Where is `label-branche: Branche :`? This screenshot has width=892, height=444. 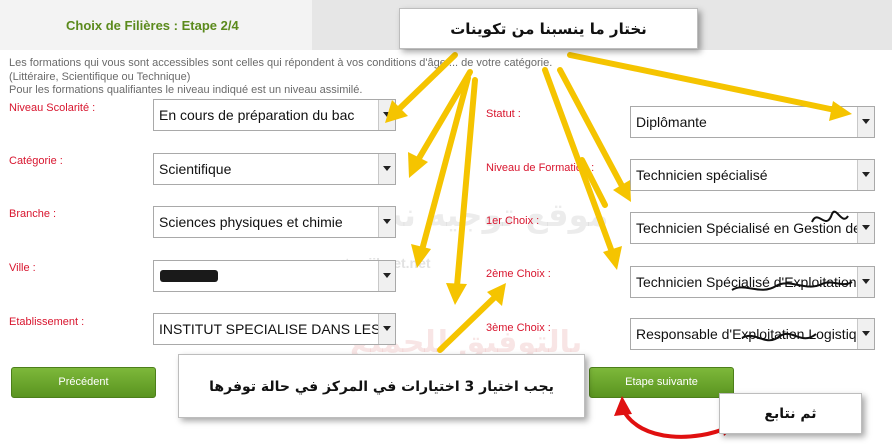
label-branche: Branche : is located at coordinates (33, 214).